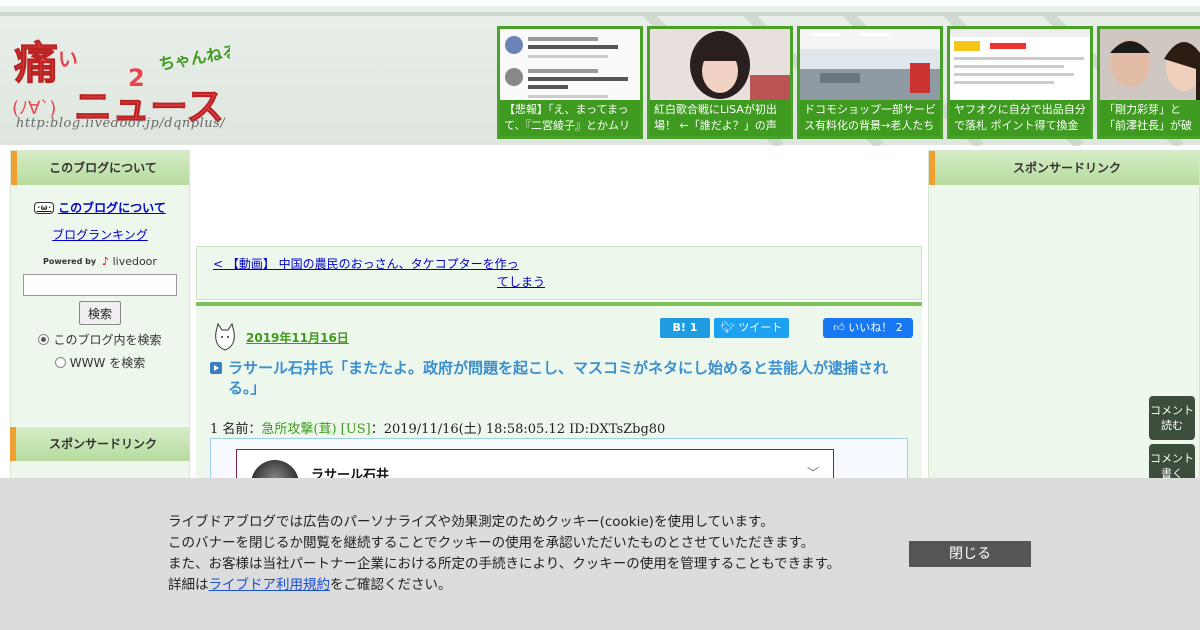  What do you see at coordinates (970, 554) in the screenshot?
I see `cookie-close-button: 閉じる` at bounding box center [970, 554].